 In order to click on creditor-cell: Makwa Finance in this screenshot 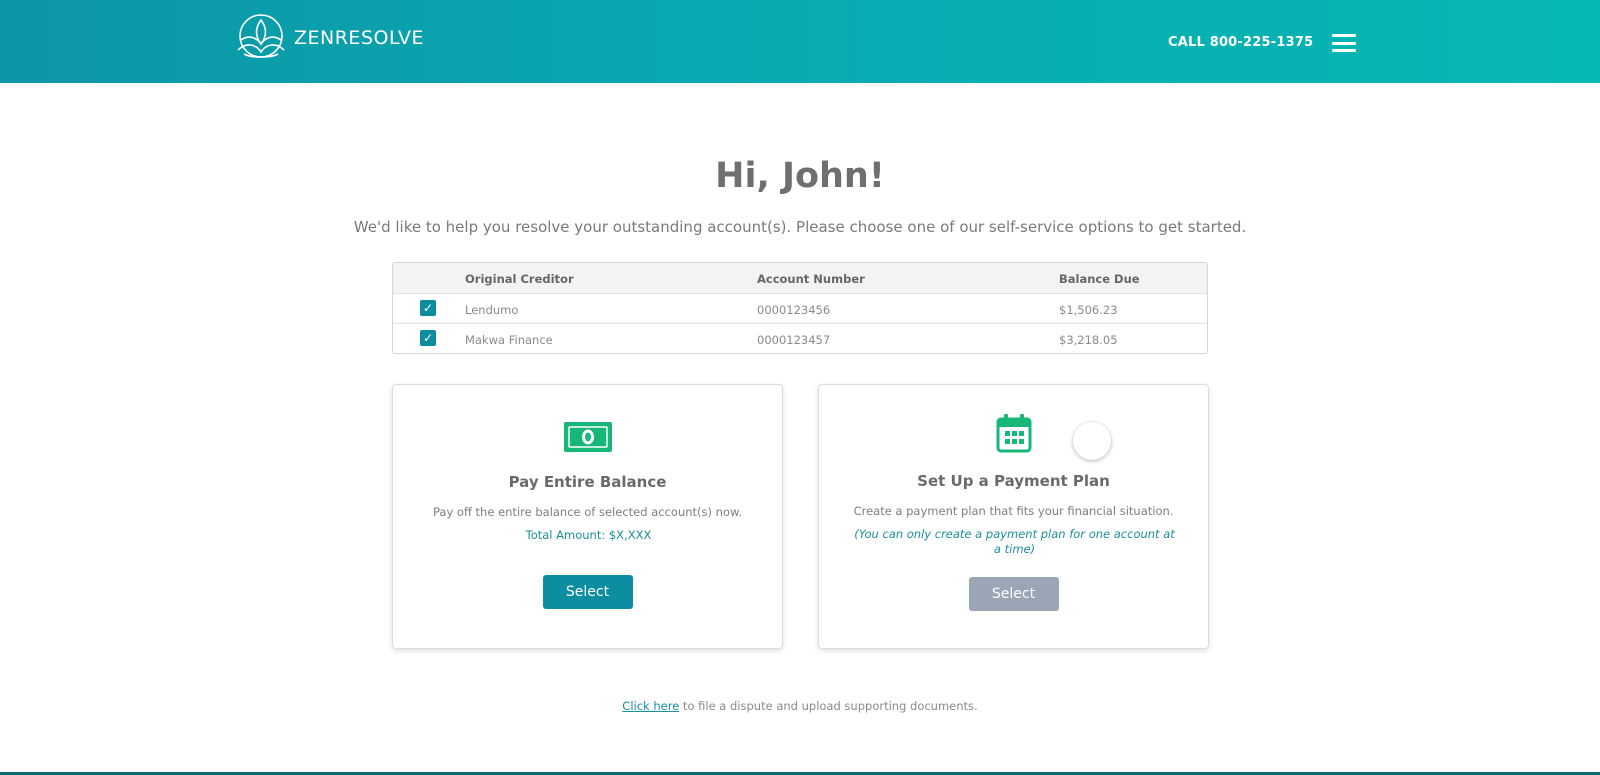, I will do `click(509, 340)`.